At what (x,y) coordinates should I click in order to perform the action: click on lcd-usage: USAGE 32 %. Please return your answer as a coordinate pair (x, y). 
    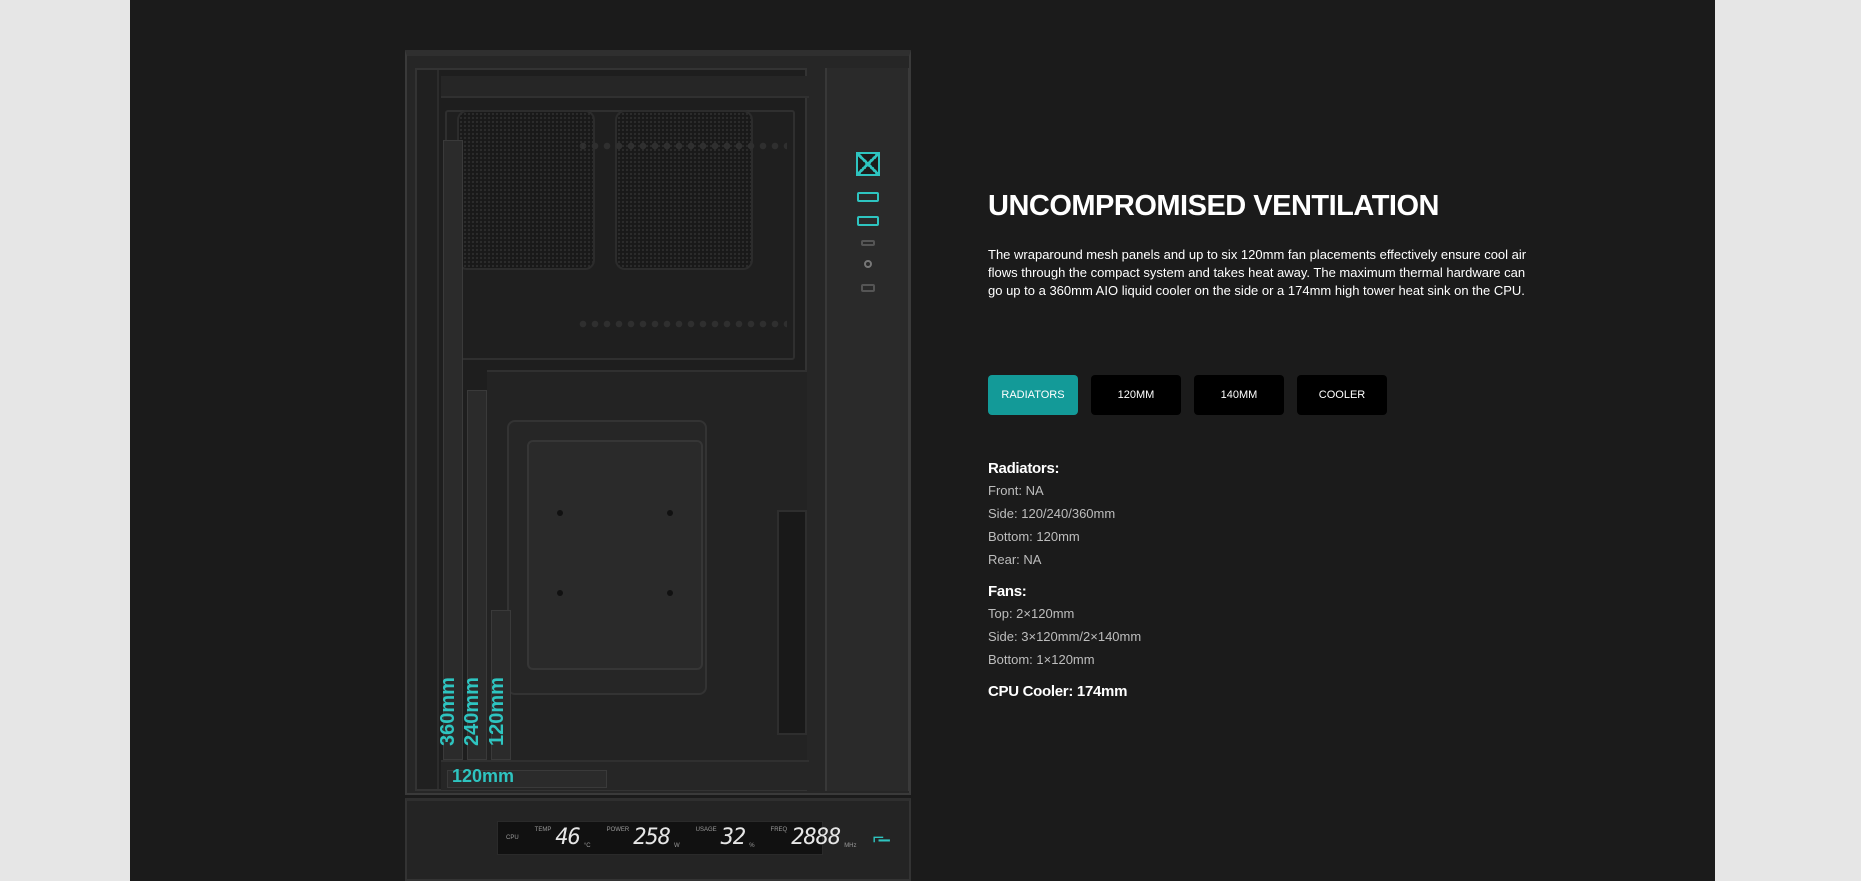
    Looking at the image, I should click on (725, 837).